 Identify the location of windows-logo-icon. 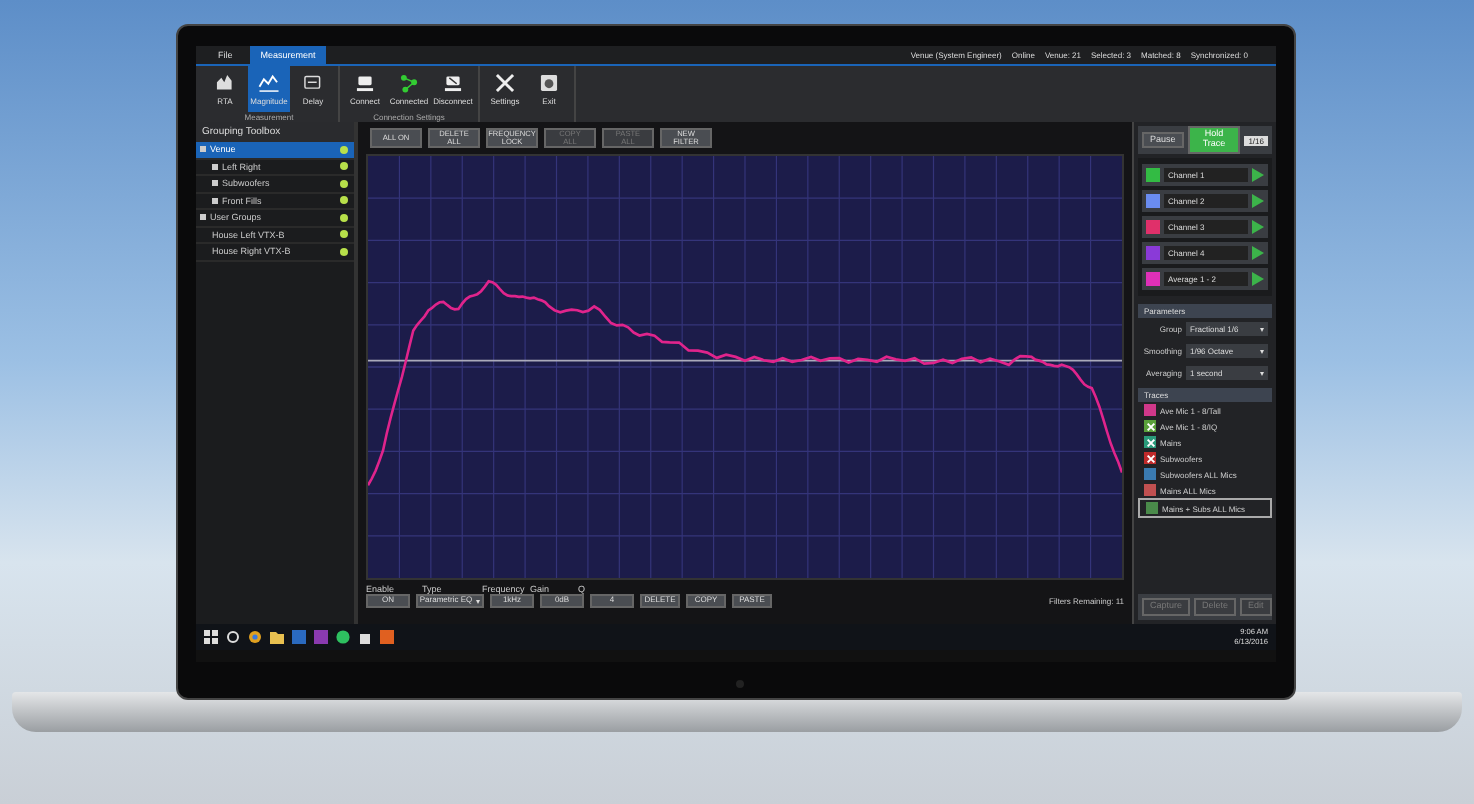
(211, 637).